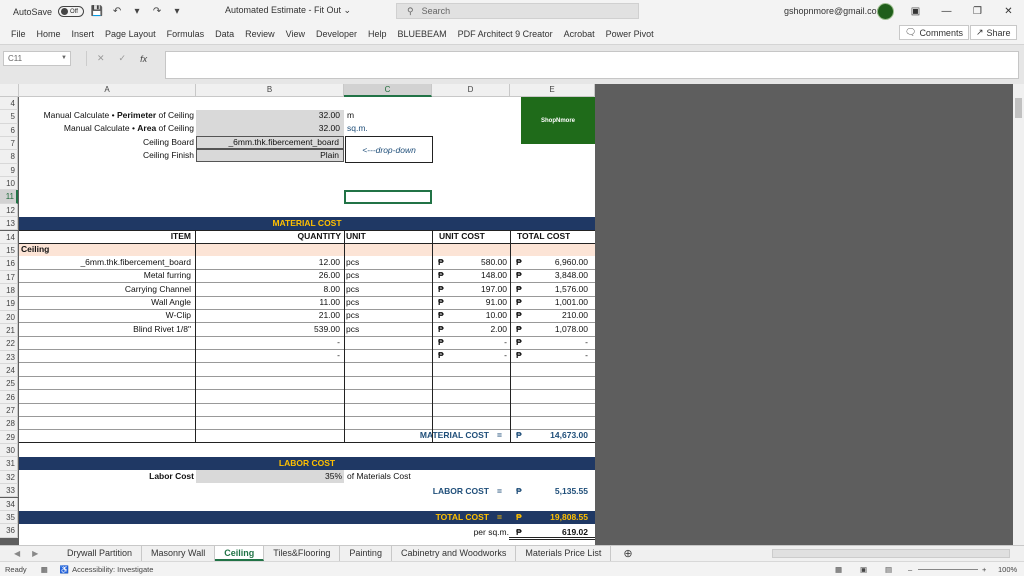 The width and height of the screenshot is (1024, 576). What do you see at coordinates (977, 11) in the screenshot?
I see `restore-icon: ❐` at bounding box center [977, 11].